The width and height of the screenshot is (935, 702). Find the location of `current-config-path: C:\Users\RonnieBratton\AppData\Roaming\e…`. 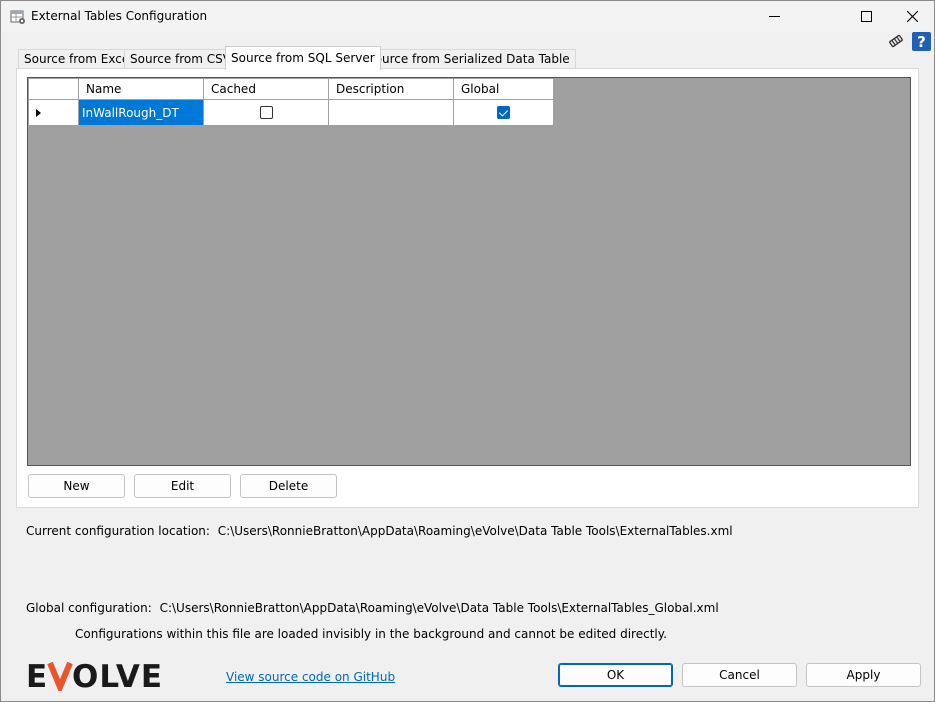

current-config-path: C:\Users\RonnieBratton\AppData\Roaming\e… is located at coordinates (475, 531).